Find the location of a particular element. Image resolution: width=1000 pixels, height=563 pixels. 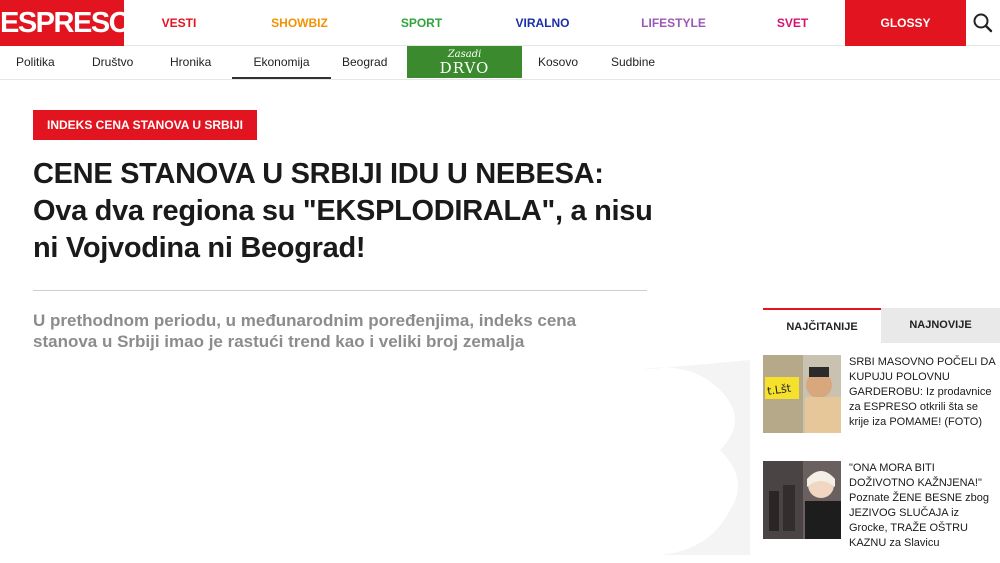

nav-vesti: VESTI is located at coordinates (179, 23).